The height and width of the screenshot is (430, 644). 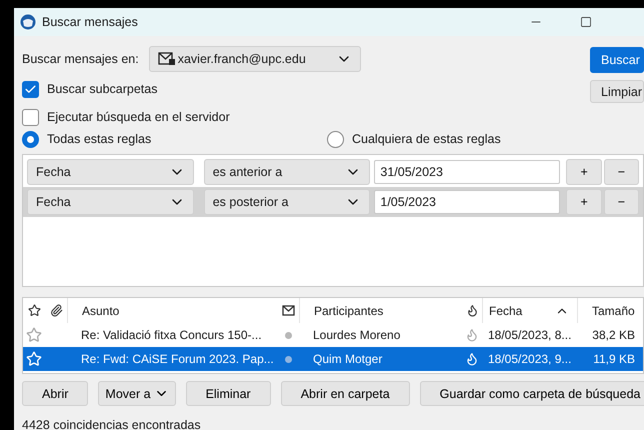 What do you see at coordinates (28, 22) in the screenshot?
I see `app-icon` at bounding box center [28, 22].